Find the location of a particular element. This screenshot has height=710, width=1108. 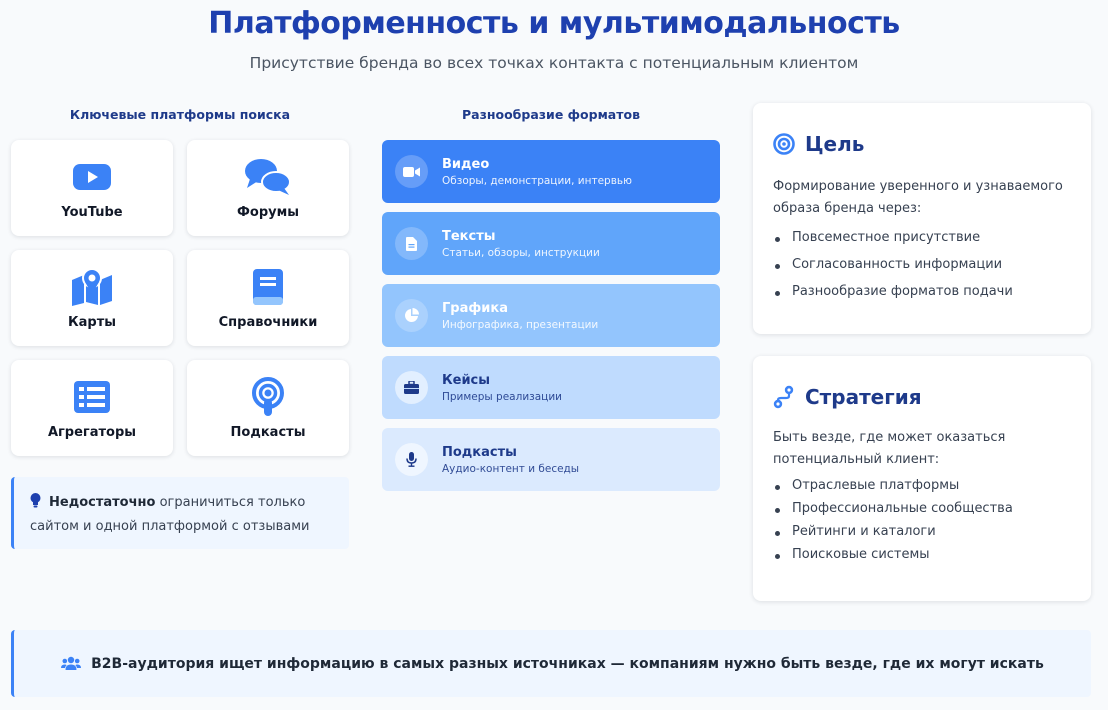

strategy-header: Стратегия is located at coordinates (922, 397).